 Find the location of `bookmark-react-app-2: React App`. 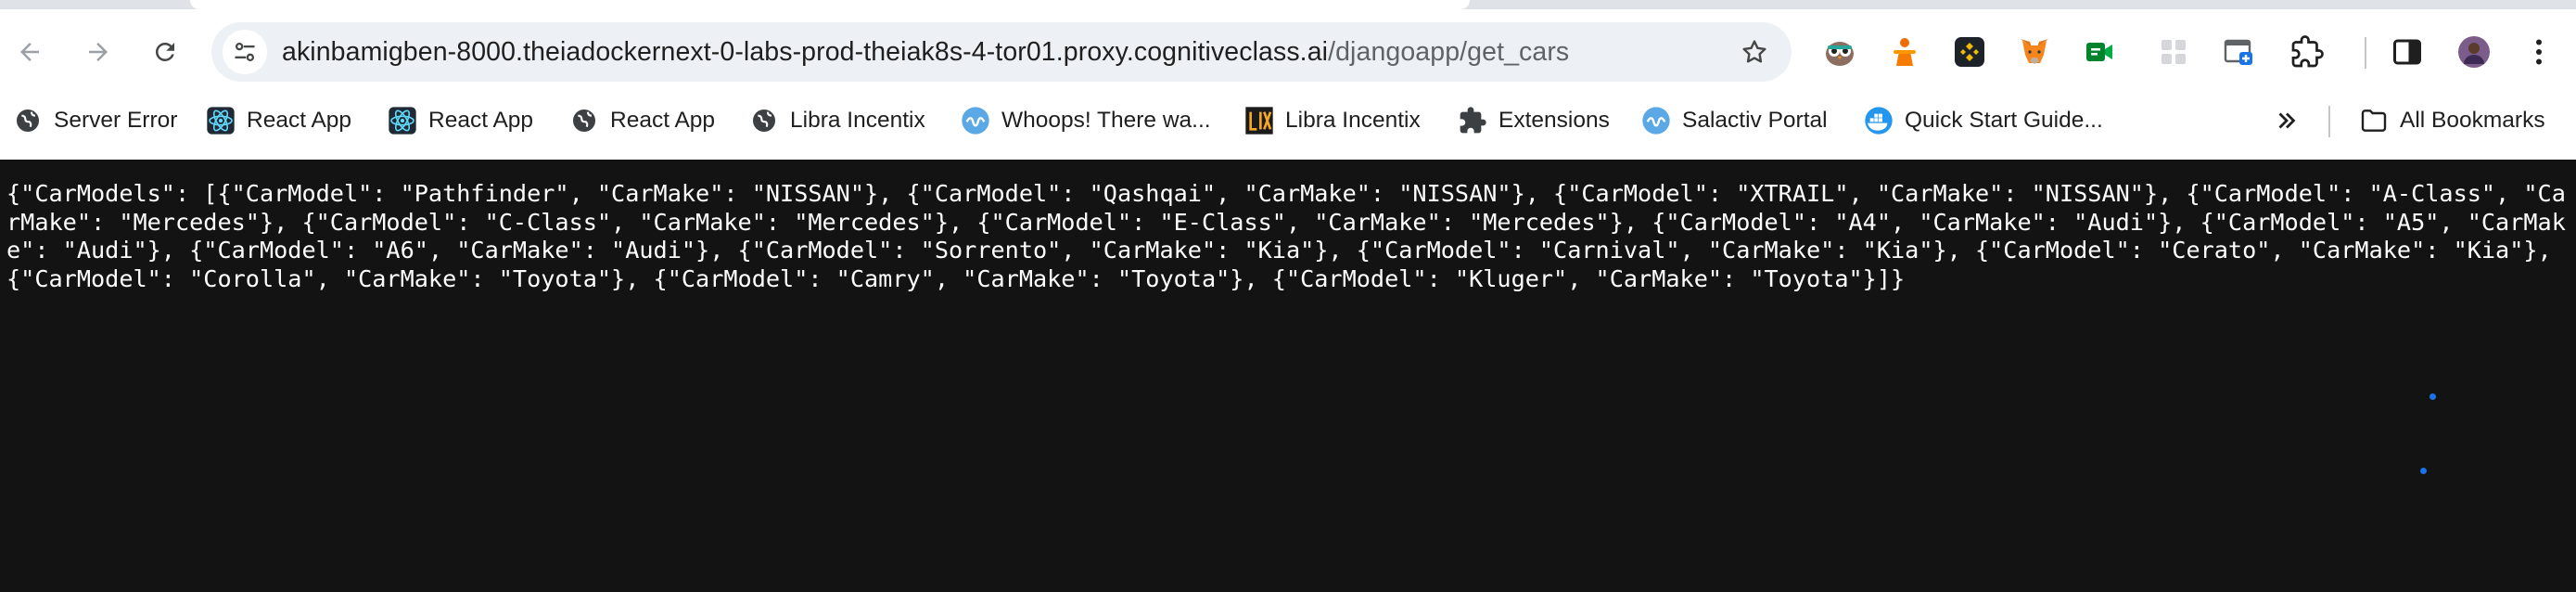

bookmark-react-app-2: React App is located at coordinates (460, 120).